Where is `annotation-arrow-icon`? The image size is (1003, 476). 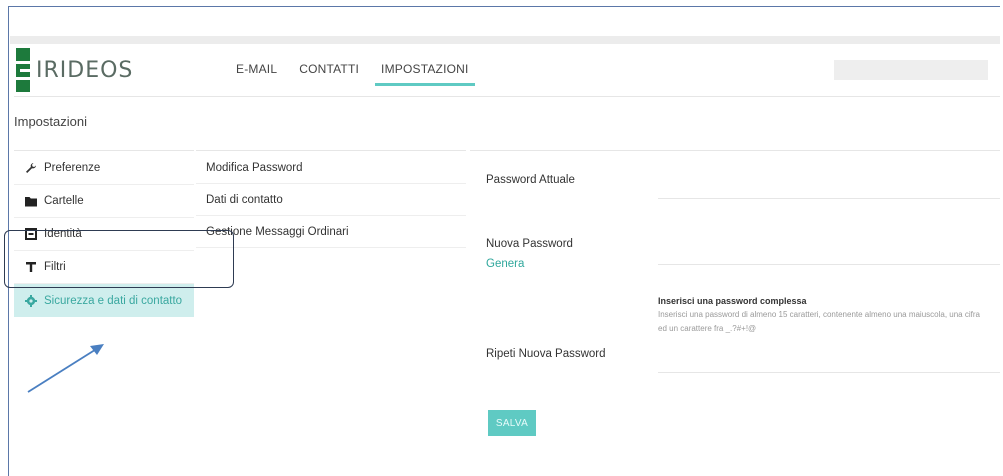 annotation-arrow-icon is located at coordinates (65, 368).